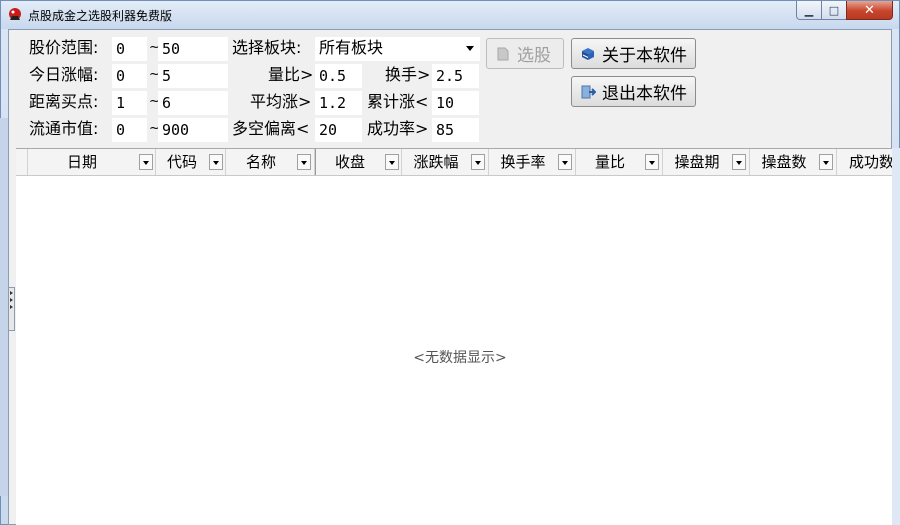 This screenshot has width=900, height=525. What do you see at coordinates (64, 47) in the screenshot?
I see `price-range-label: 股价范围:` at bounding box center [64, 47].